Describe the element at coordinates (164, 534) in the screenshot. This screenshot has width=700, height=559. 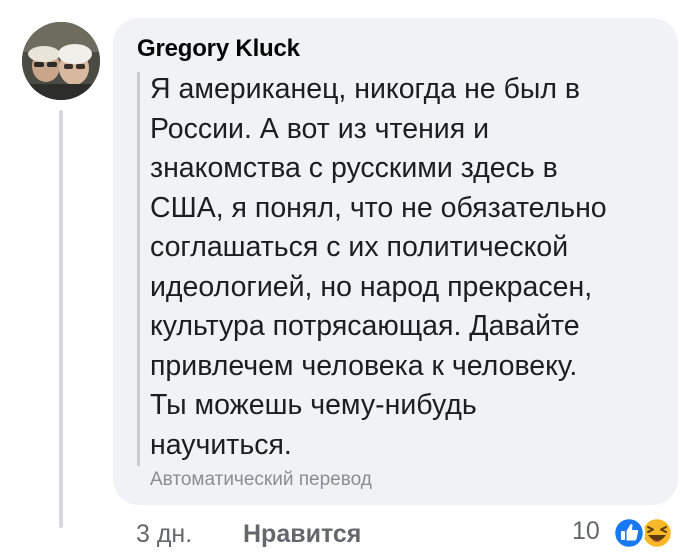
I see `comment-timestamp: 3 дн.` at that location.